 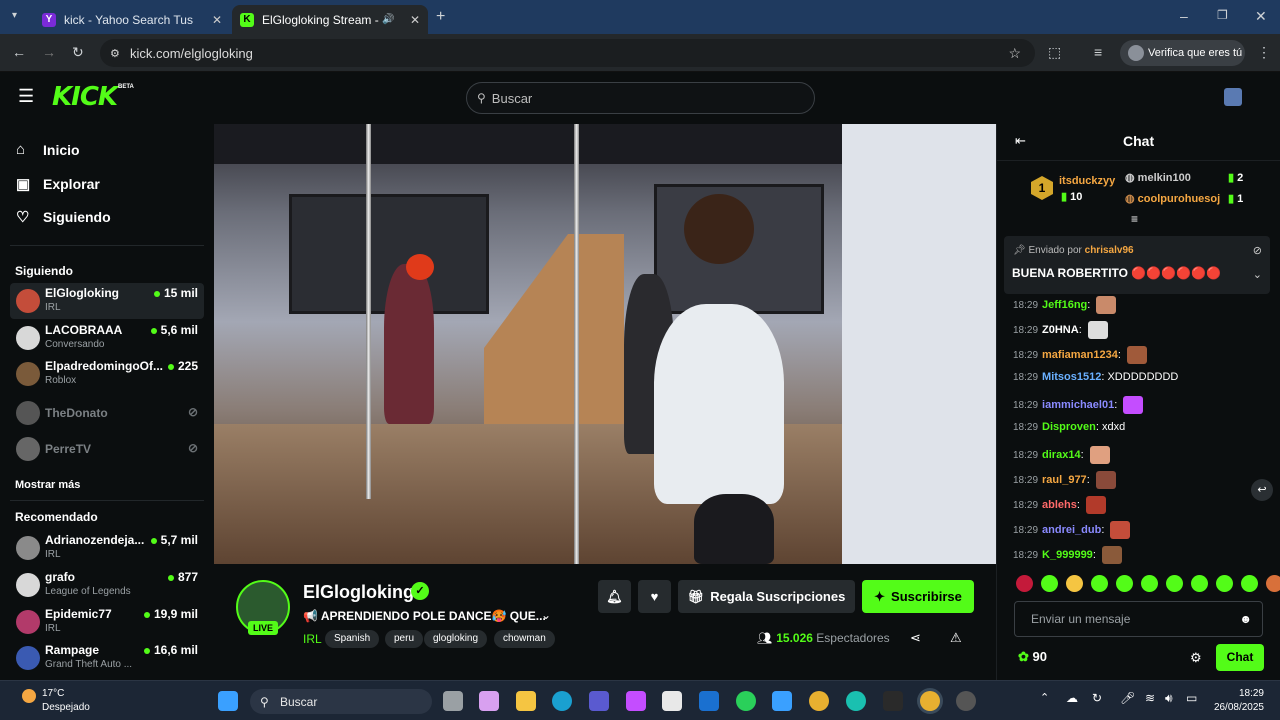 What do you see at coordinates (1080, 355) in the screenshot?
I see `chat-message: 18:29 mafiaman1234:` at bounding box center [1080, 355].